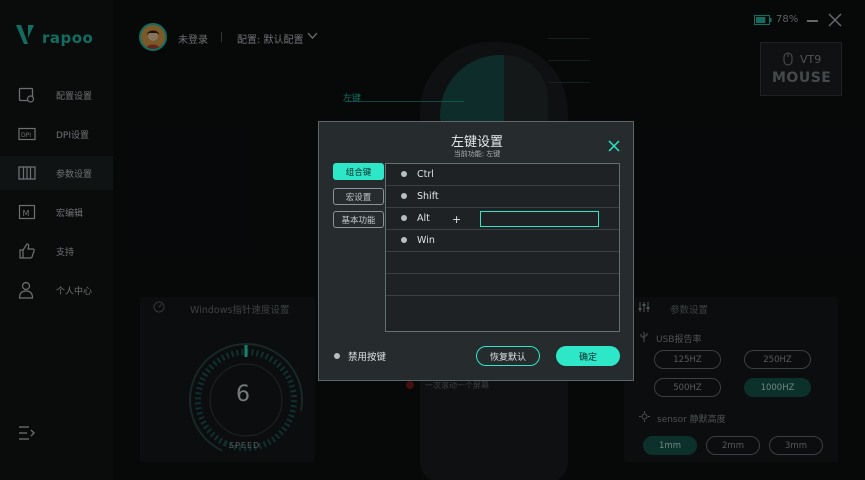 This screenshot has width=865, height=480. What do you see at coordinates (423, 218) in the screenshot?
I see `modifier-label: Alt` at bounding box center [423, 218].